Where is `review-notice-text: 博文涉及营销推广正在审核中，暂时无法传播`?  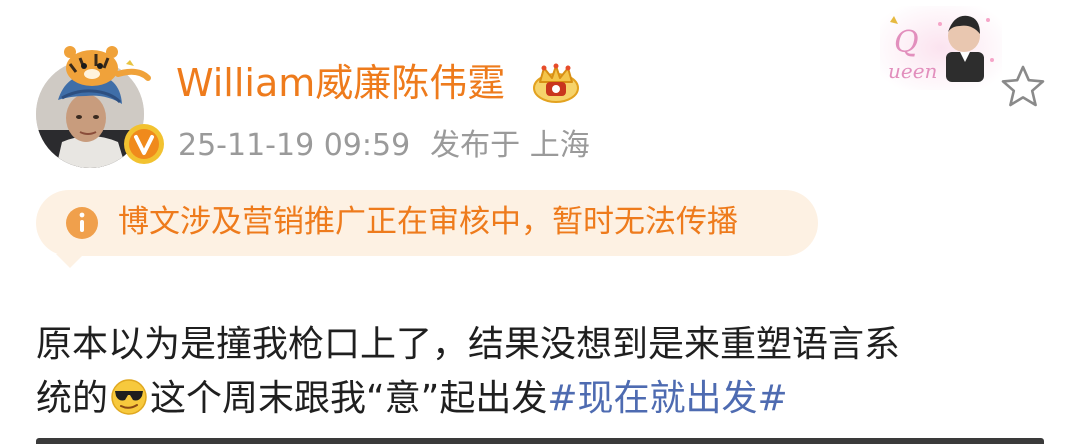
review-notice-text: 博文涉及营销推广正在审核中，暂时无法传播 is located at coordinates (428, 222).